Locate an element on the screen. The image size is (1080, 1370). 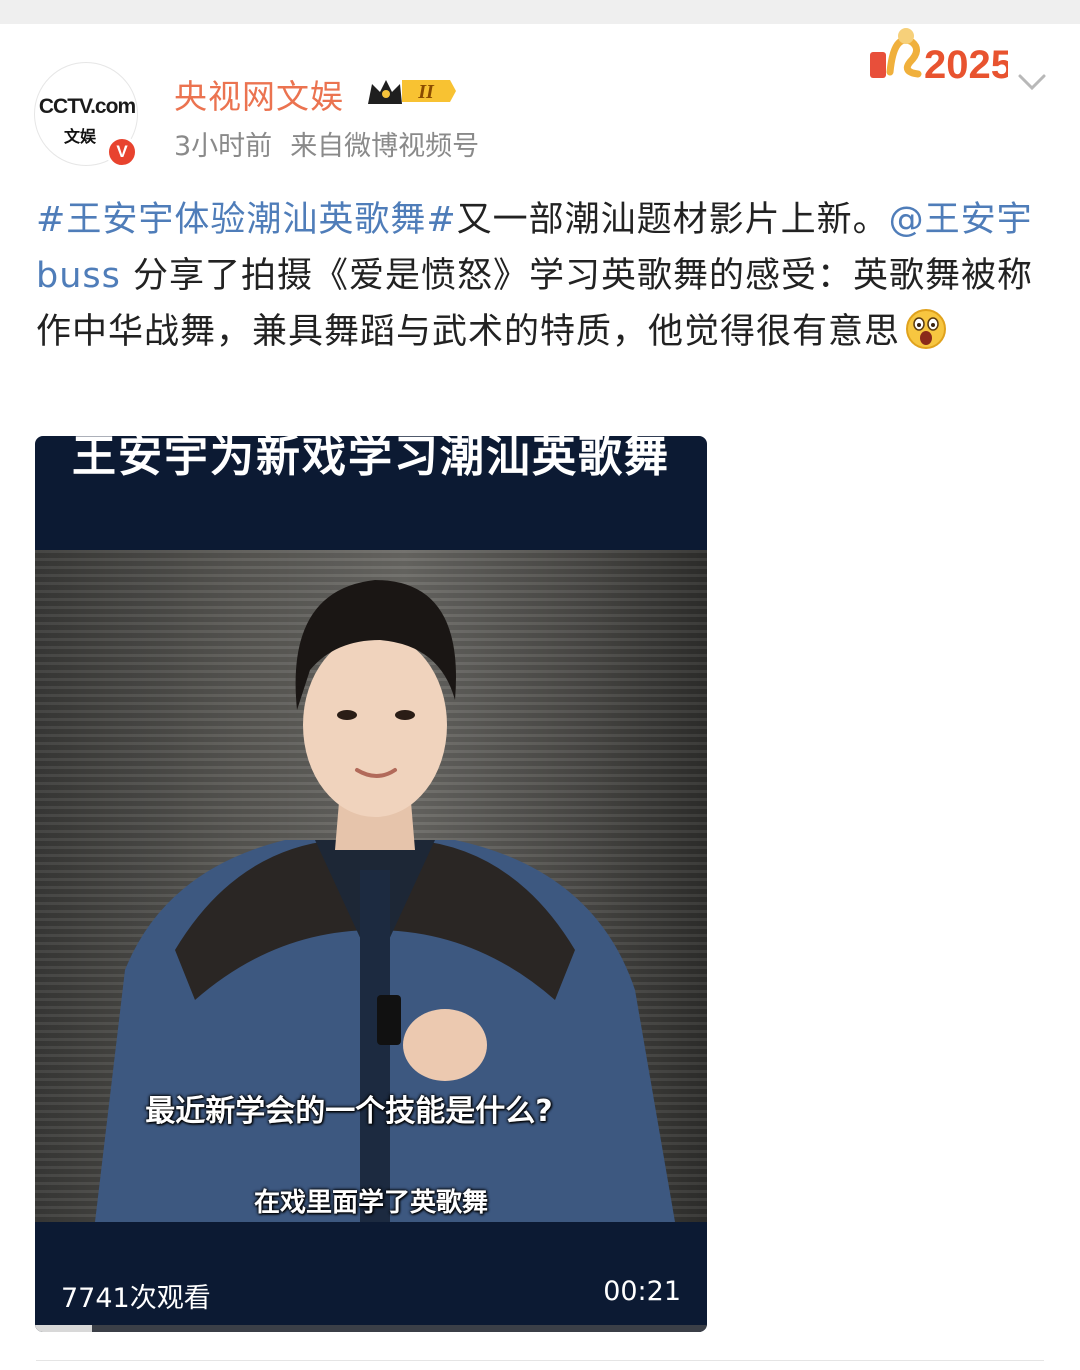
video-progress-fill is located at coordinates (64, 1328).